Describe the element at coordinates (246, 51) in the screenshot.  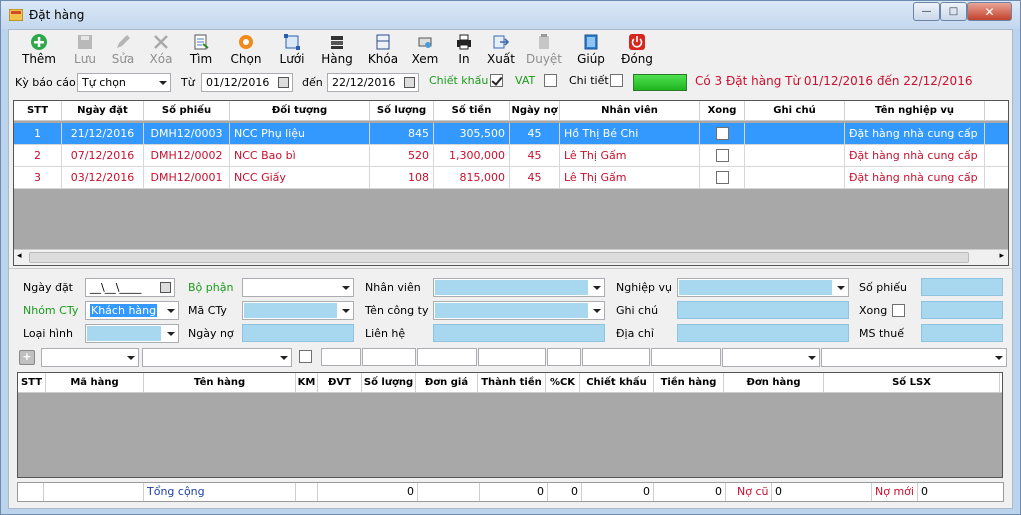
I see `choose-button: Chọn` at that location.